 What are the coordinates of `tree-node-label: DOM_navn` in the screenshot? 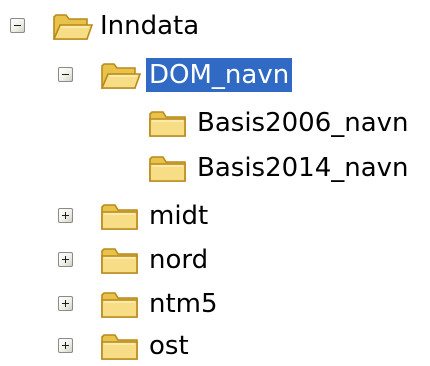 It's located at (219, 75).